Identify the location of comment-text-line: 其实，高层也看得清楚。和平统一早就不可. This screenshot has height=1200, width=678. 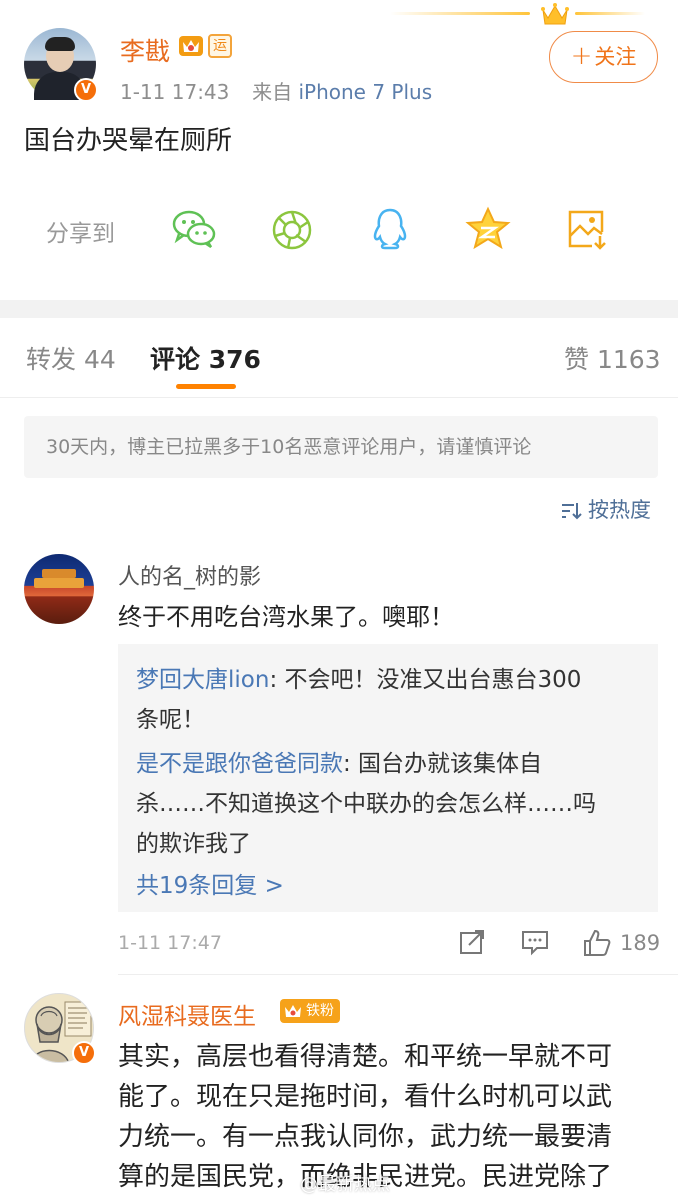
(365, 1057).